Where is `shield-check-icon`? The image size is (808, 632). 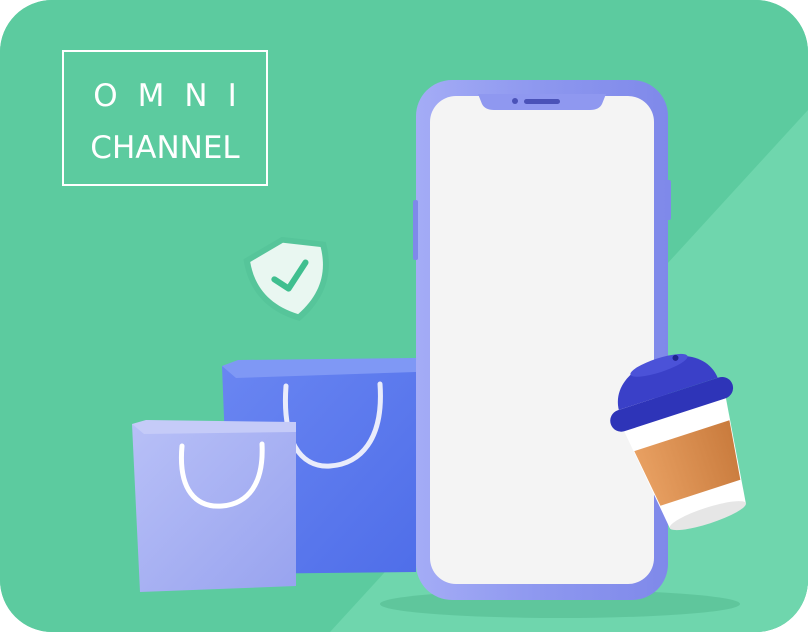
shield-check-icon is located at coordinates (286, 278).